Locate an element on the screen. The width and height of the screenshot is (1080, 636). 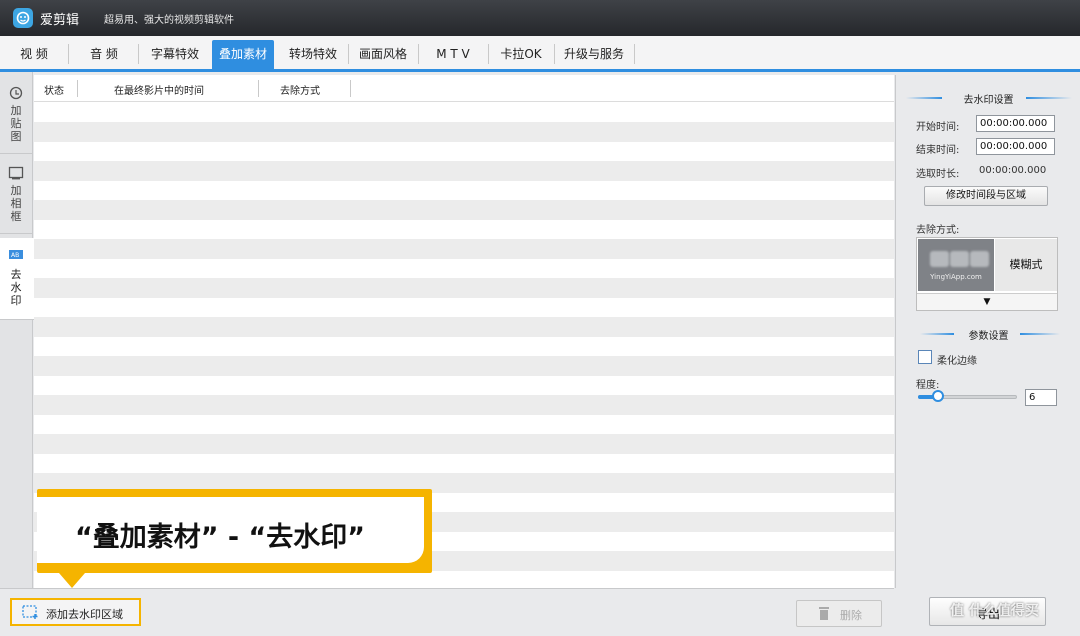
tab-transition-effects: 转场特效 is located at coordinates (313, 54).